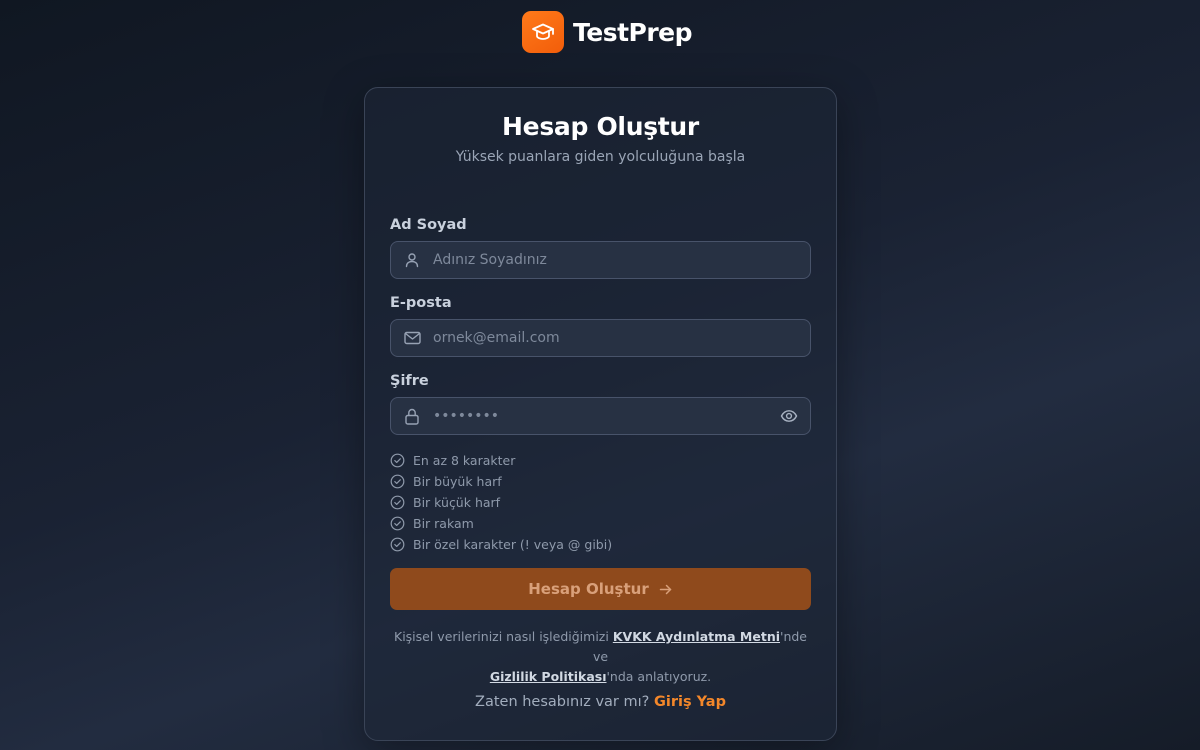  What do you see at coordinates (464, 460) in the screenshot?
I see `requirement-text: En az 8 karakter` at bounding box center [464, 460].